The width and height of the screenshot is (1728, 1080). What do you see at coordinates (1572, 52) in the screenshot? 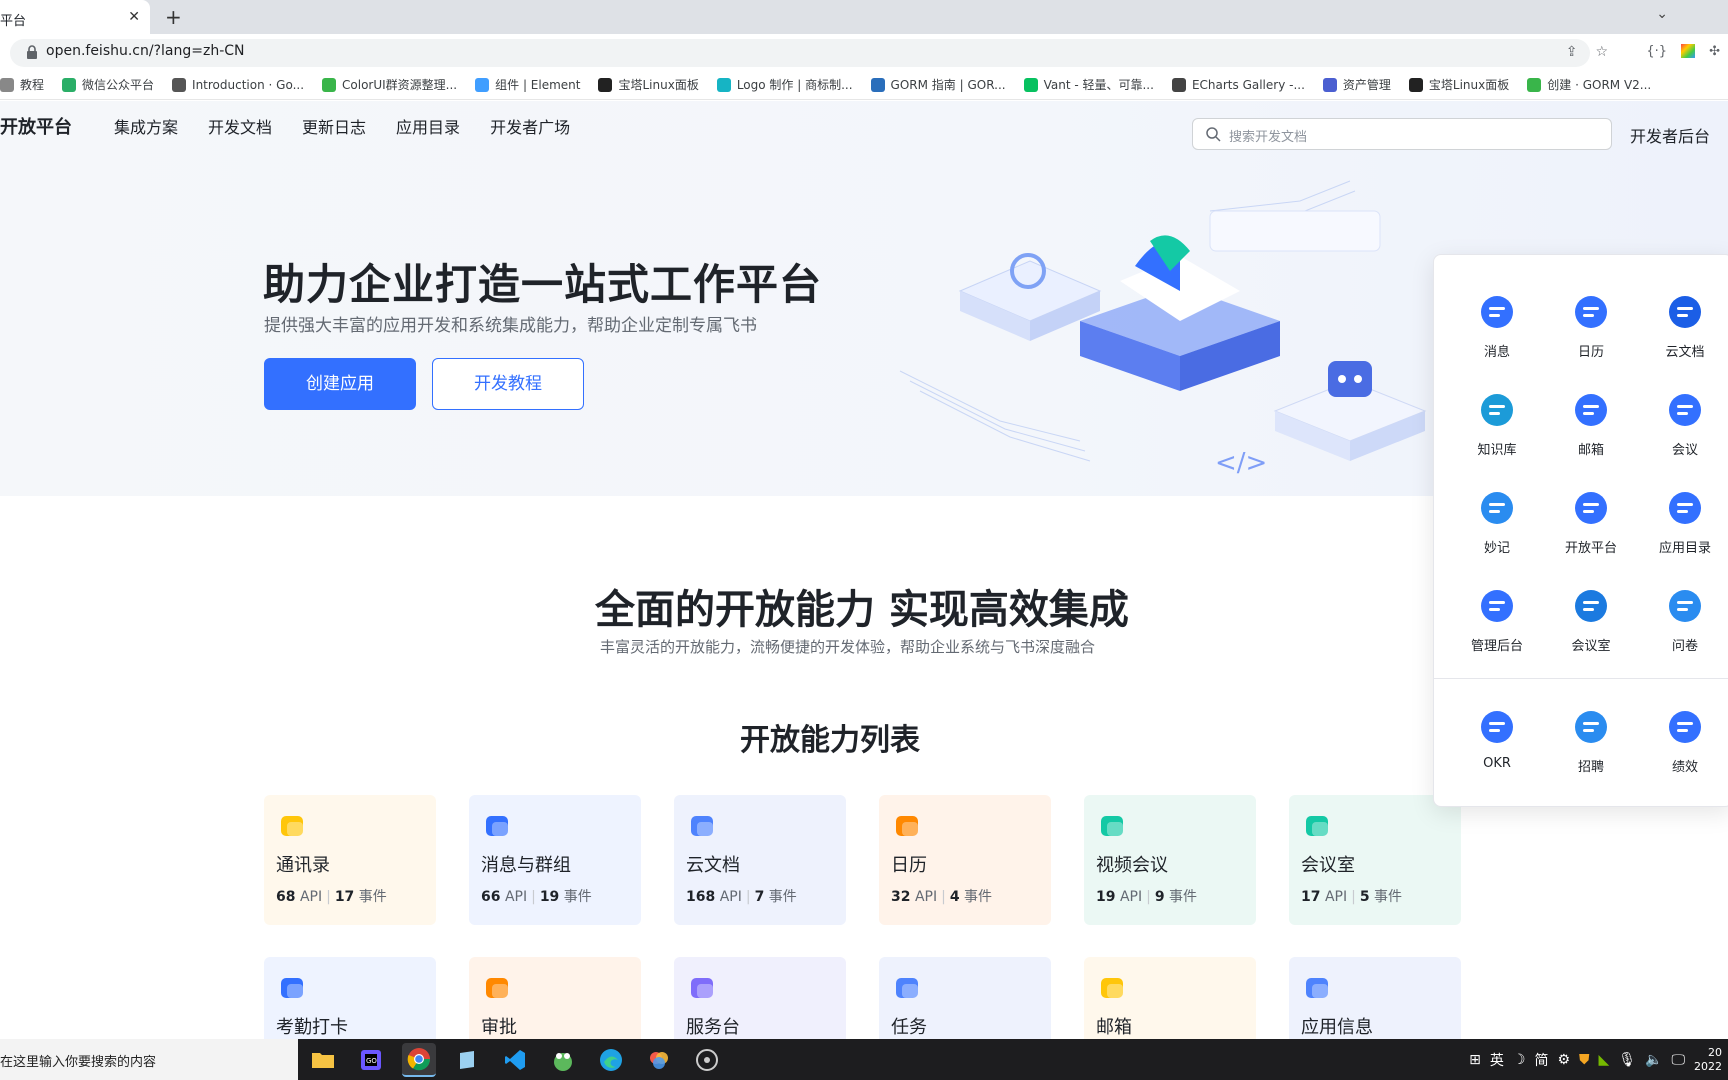
I see `share-icon: ⇪` at bounding box center [1572, 52].